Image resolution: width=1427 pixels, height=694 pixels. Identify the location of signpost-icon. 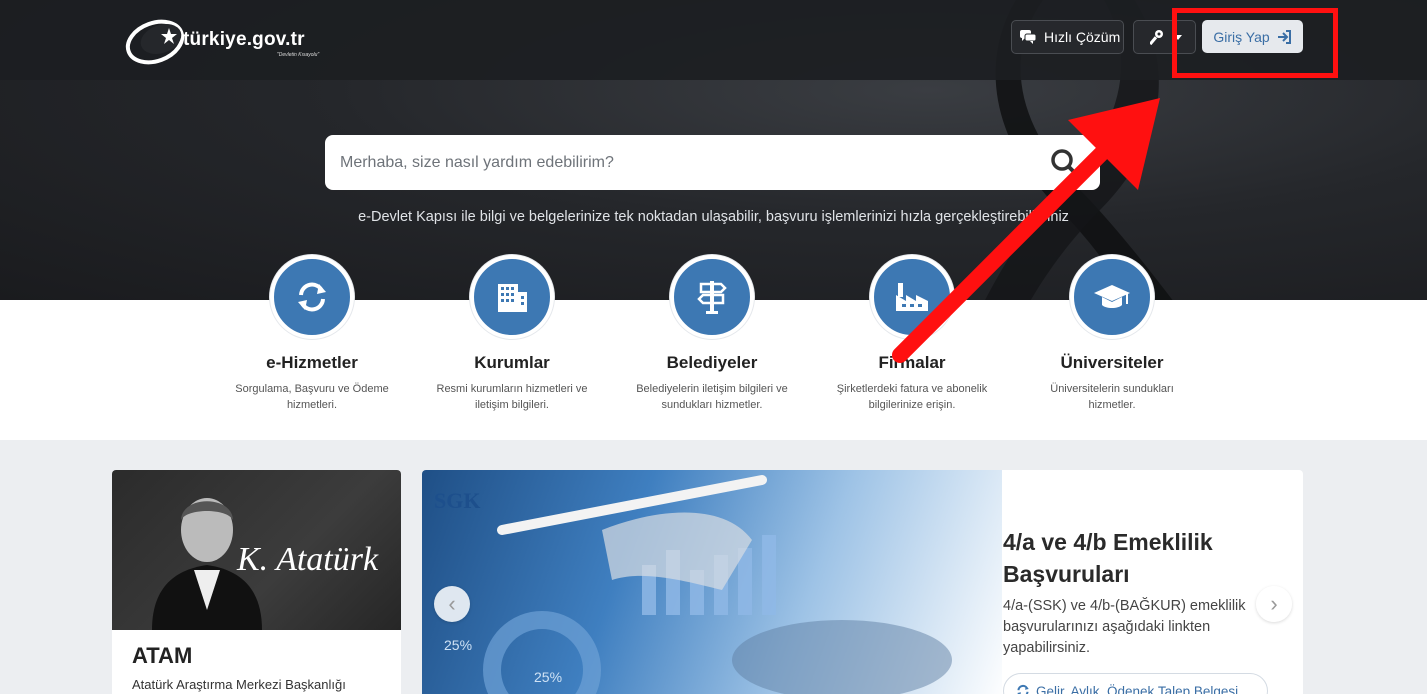
(712, 297).